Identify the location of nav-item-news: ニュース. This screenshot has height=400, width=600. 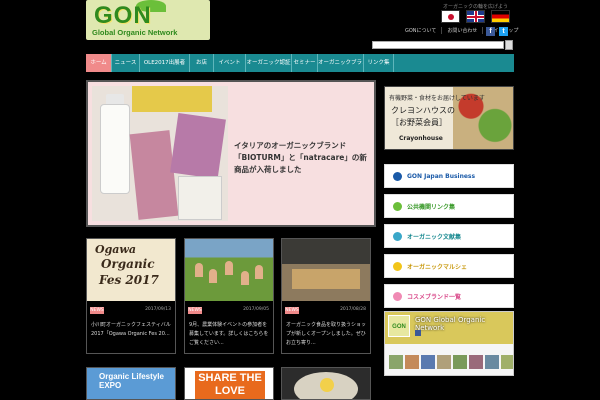
(126, 63).